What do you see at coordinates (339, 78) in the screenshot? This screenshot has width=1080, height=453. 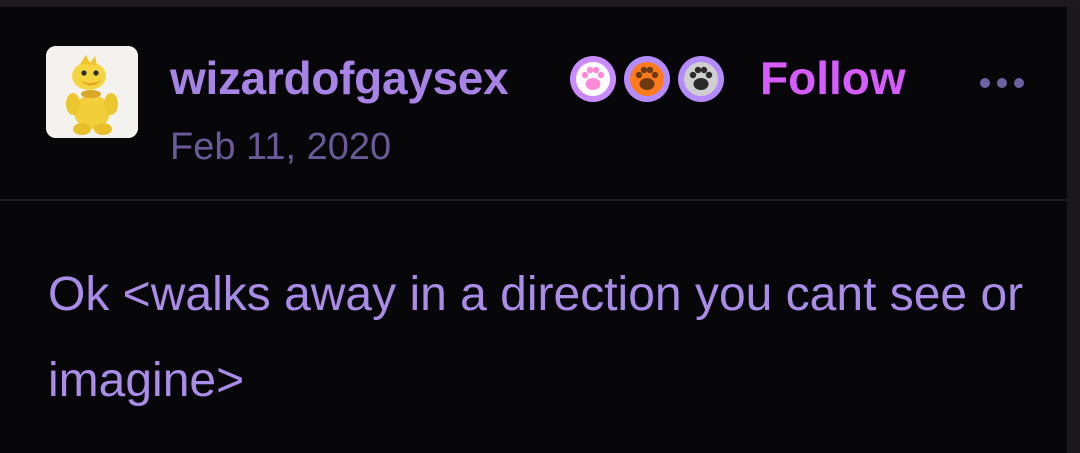 I see `author-username: wizardofgaysex` at bounding box center [339, 78].